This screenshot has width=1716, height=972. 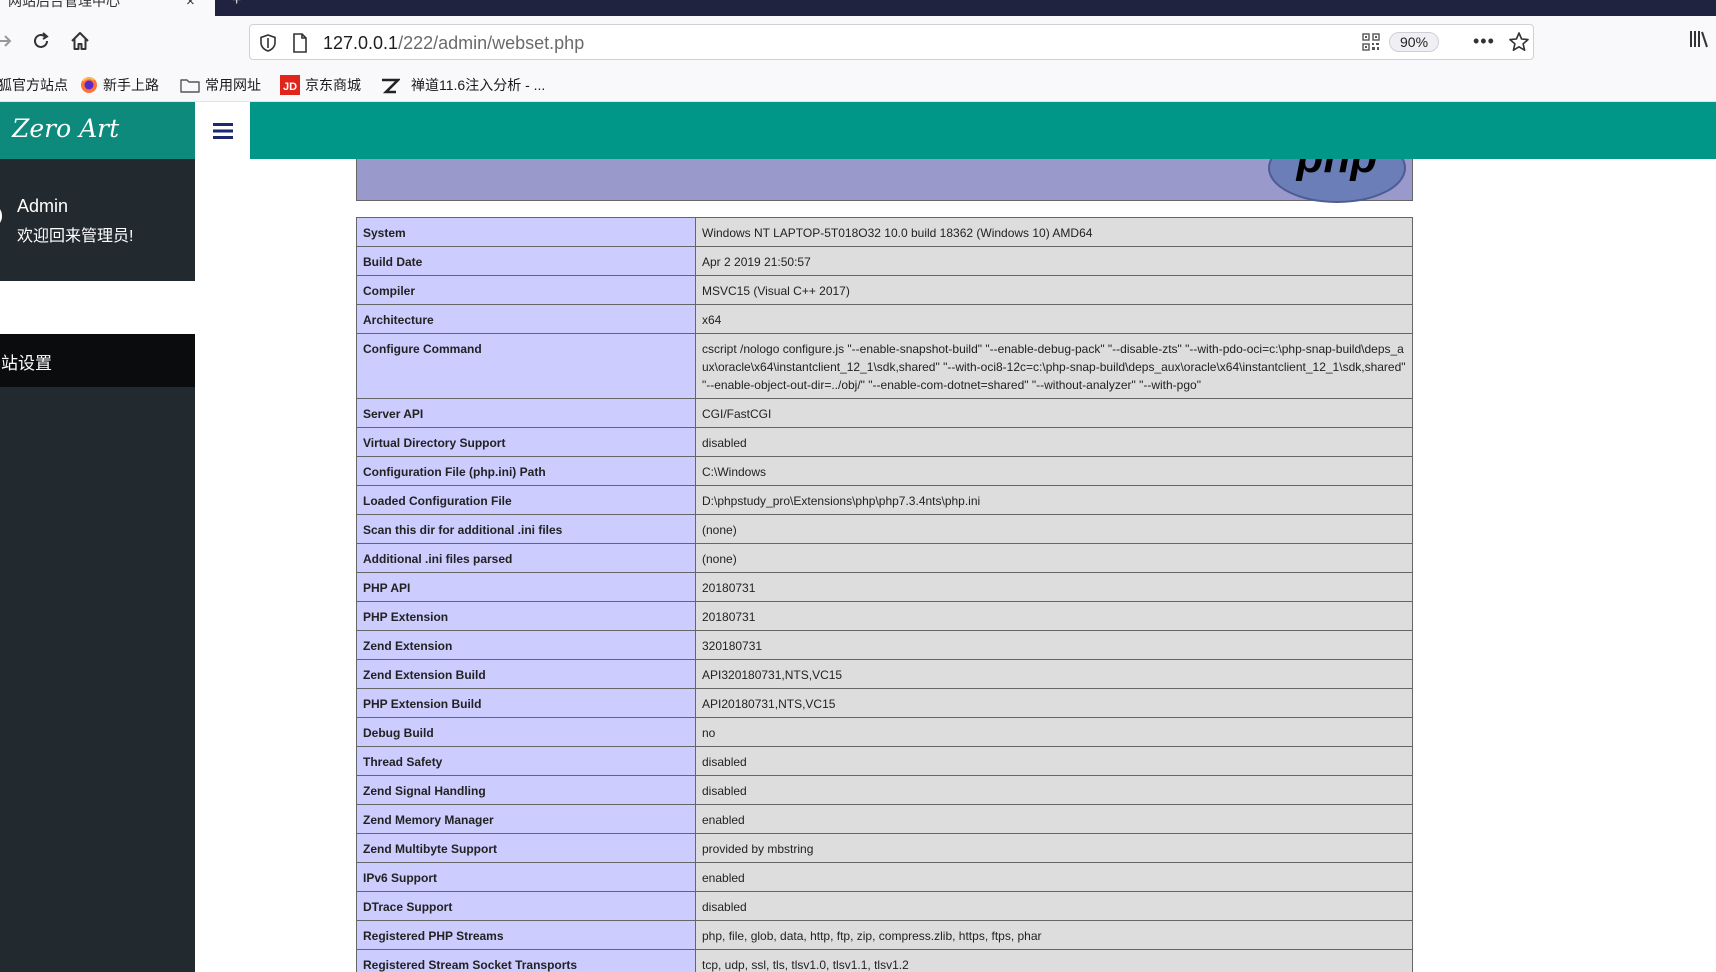 I want to click on bookmark-jd: JD 京东商城, so click(x=320, y=85).